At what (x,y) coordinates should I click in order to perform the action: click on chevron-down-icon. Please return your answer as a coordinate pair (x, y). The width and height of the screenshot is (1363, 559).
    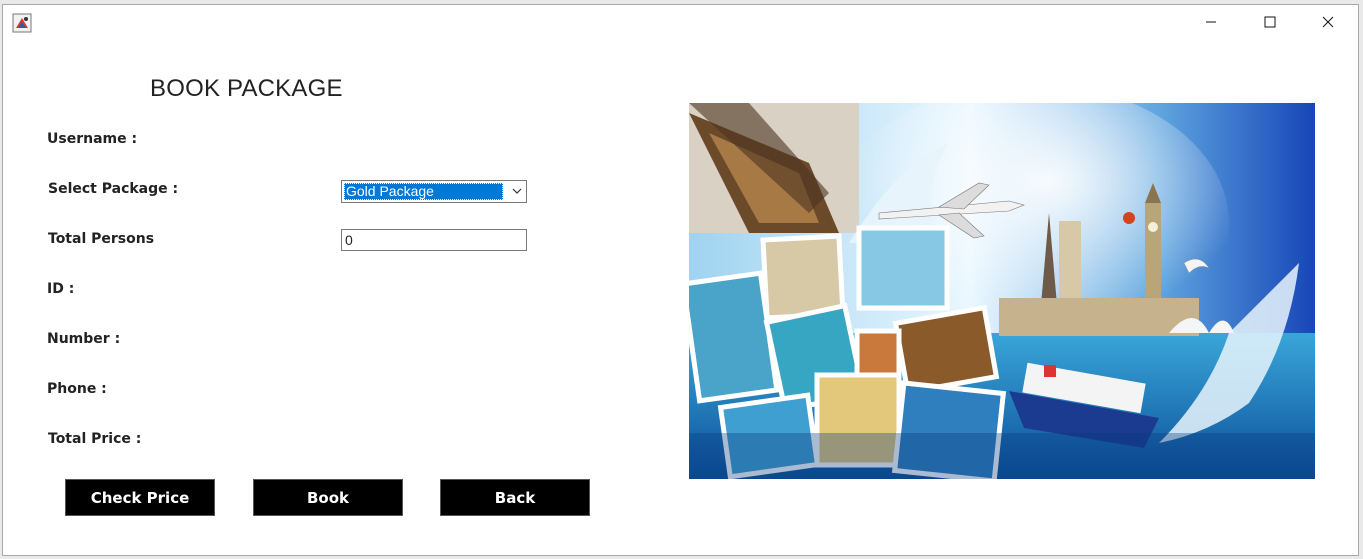
    Looking at the image, I should click on (517, 191).